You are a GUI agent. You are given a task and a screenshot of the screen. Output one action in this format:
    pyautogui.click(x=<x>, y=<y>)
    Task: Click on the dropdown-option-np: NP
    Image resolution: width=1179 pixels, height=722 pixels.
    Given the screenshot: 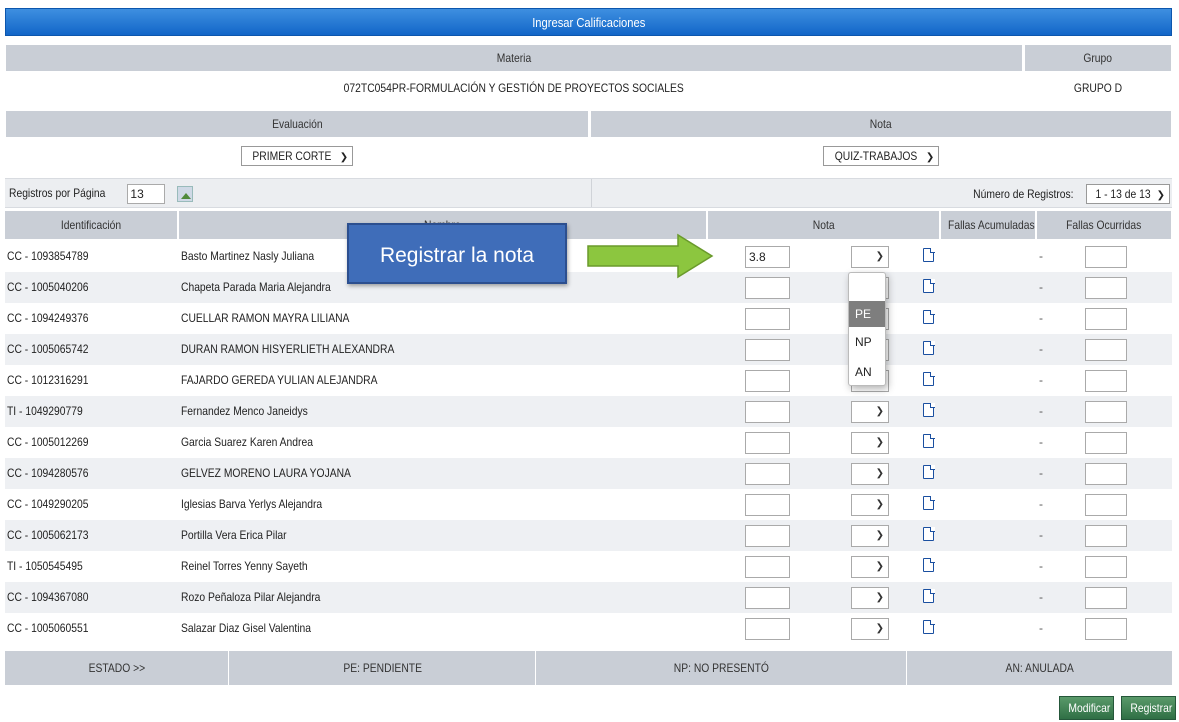 What is the action you would take?
    pyautogui.click(x=867, y=342)
    